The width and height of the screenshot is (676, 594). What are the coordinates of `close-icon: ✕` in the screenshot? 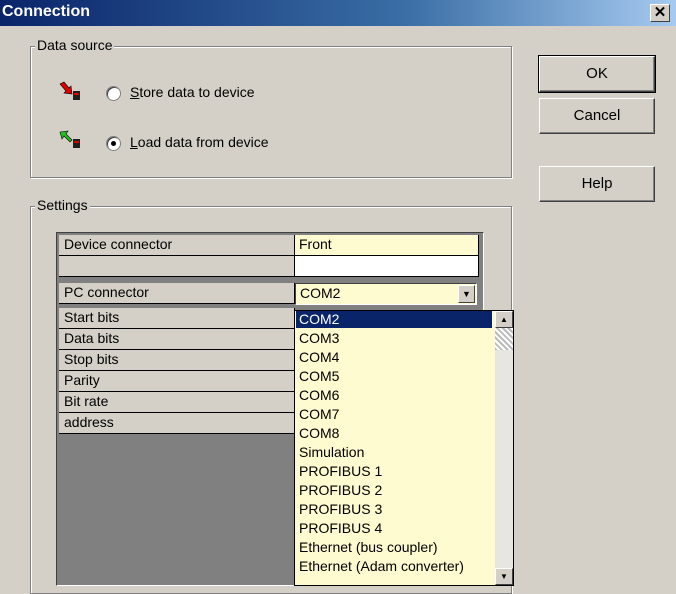 It's located at (660, 12).